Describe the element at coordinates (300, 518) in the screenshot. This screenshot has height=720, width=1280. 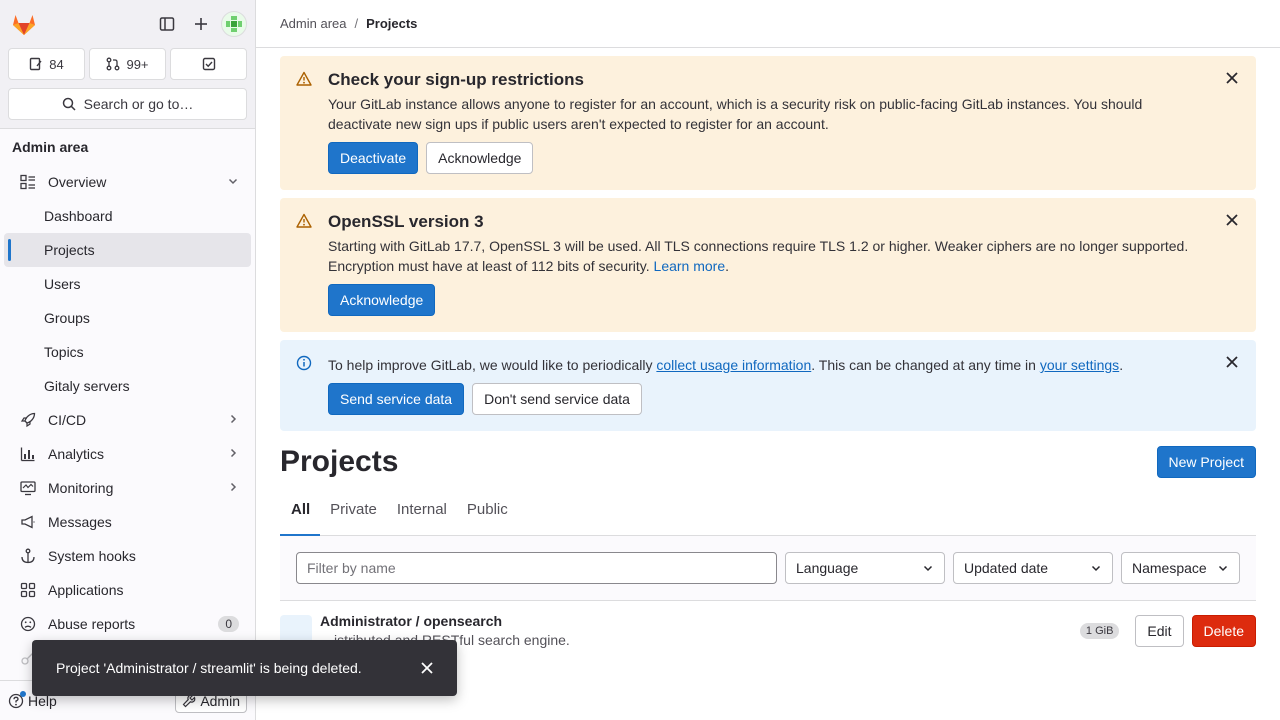
I see `tab-all: All` at that location.